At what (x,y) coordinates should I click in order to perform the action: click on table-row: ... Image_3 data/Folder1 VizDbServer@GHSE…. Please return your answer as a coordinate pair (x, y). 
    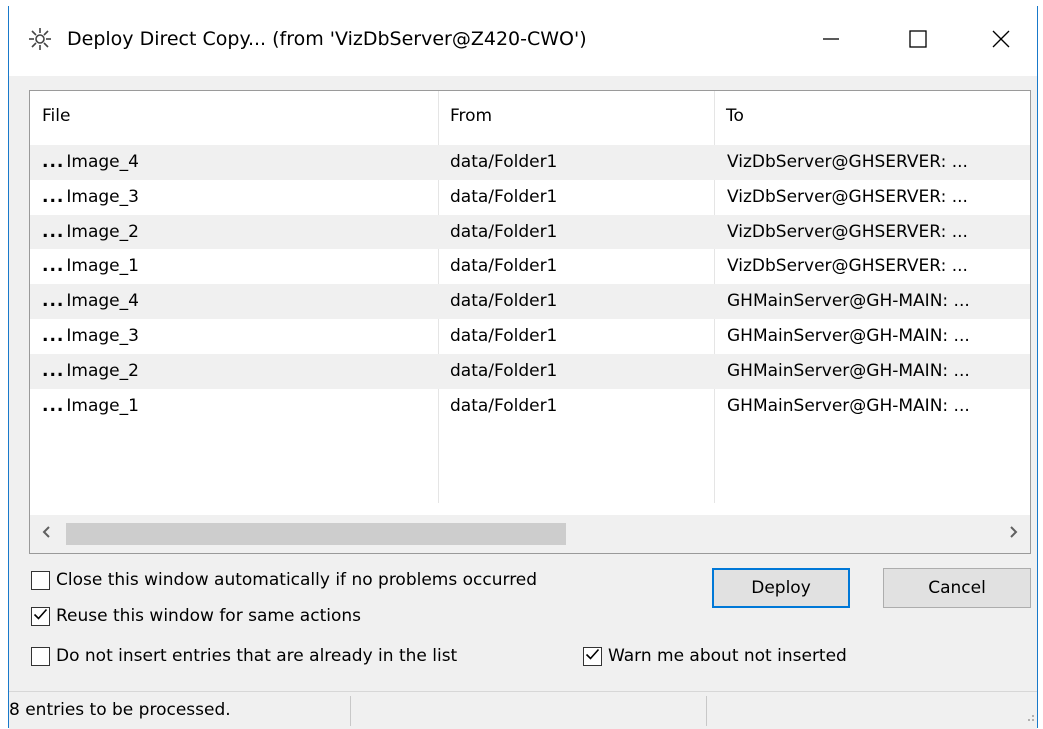
    Looking at the image, I should click on (530, 197).